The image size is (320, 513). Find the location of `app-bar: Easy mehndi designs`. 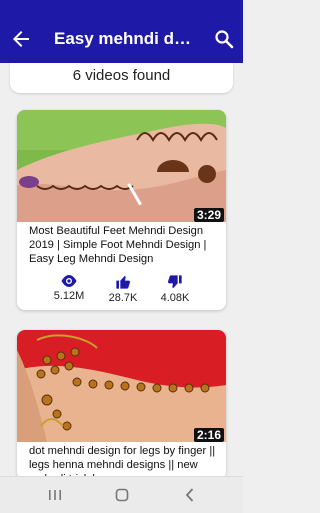

app-bar: Easy mehndi designs is located at coordinates (121, 39).